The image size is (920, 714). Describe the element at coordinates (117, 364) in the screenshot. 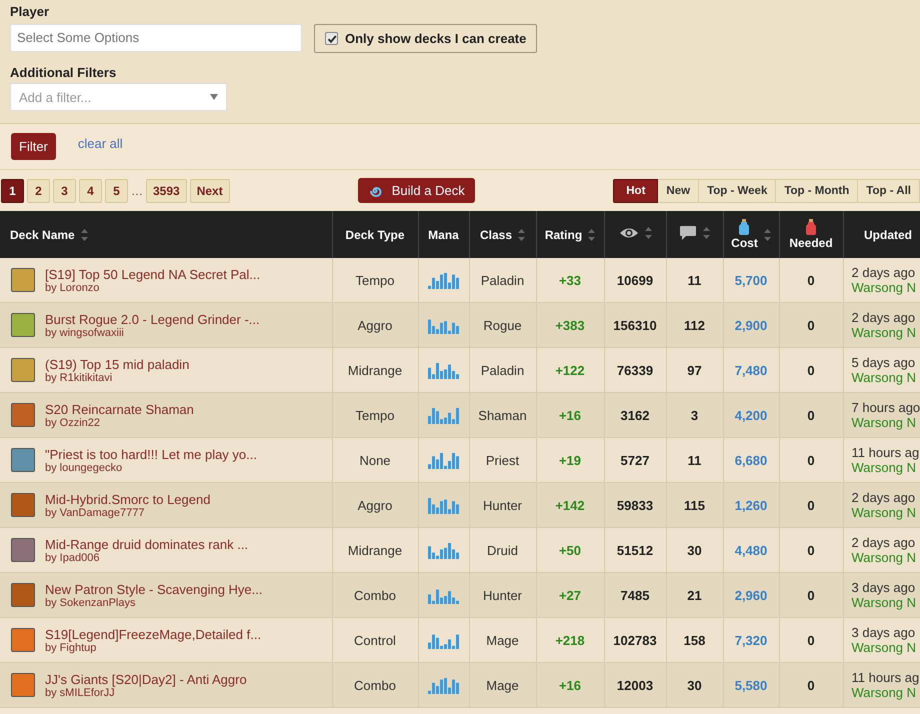

I see `deck-name-link: (S19) Top 15 mid paladin` at that location.